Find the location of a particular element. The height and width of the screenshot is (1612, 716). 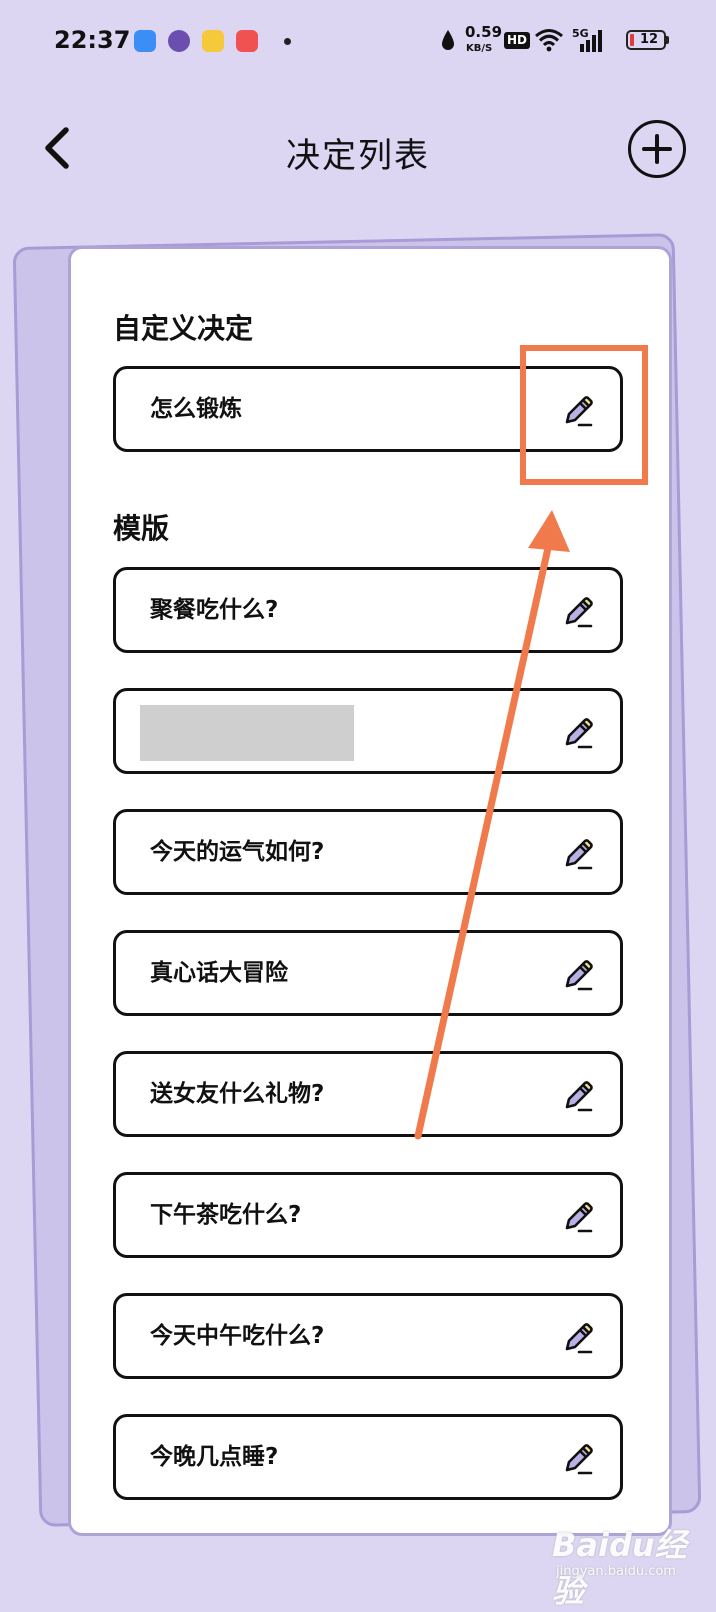

arrow-annotation is located at coordinates (492, 825).